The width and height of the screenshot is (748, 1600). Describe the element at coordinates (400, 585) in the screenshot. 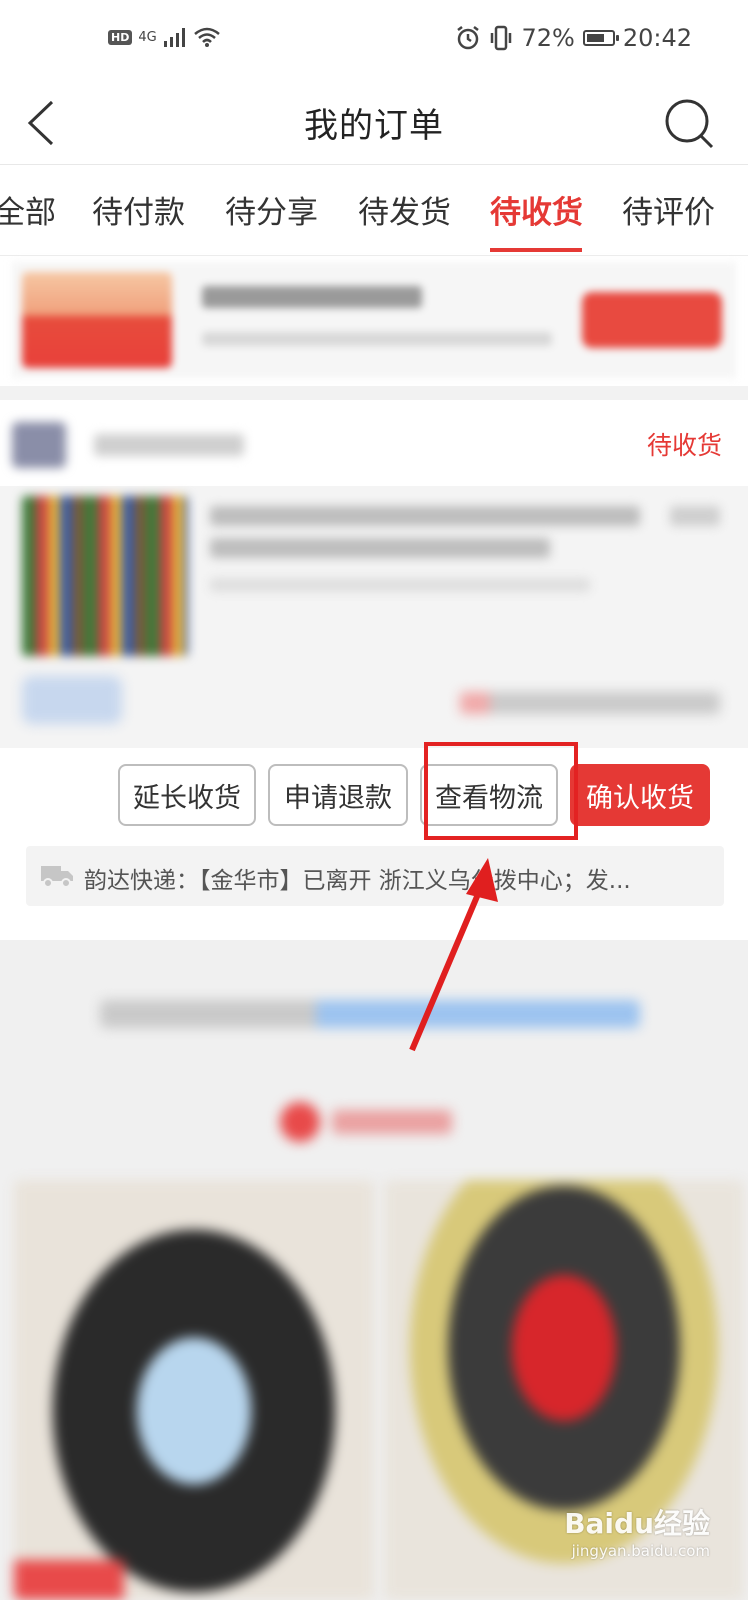

I see `product-spec-blurred` at that location.